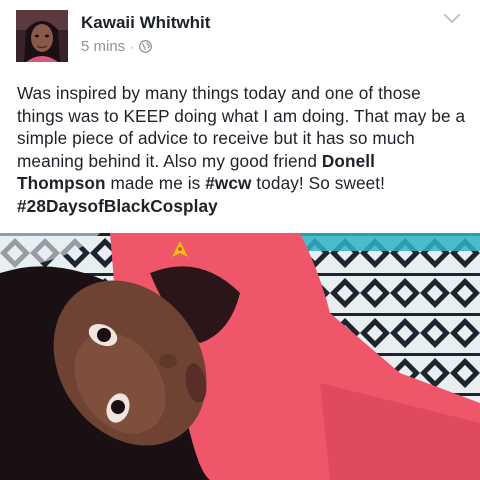 This screenshot has height=480, width=480. Describe the element at coordinates (240, 33) in the screenshot. I see `post-header: Kawaii Whitwhit 5 mins ·` at that location.